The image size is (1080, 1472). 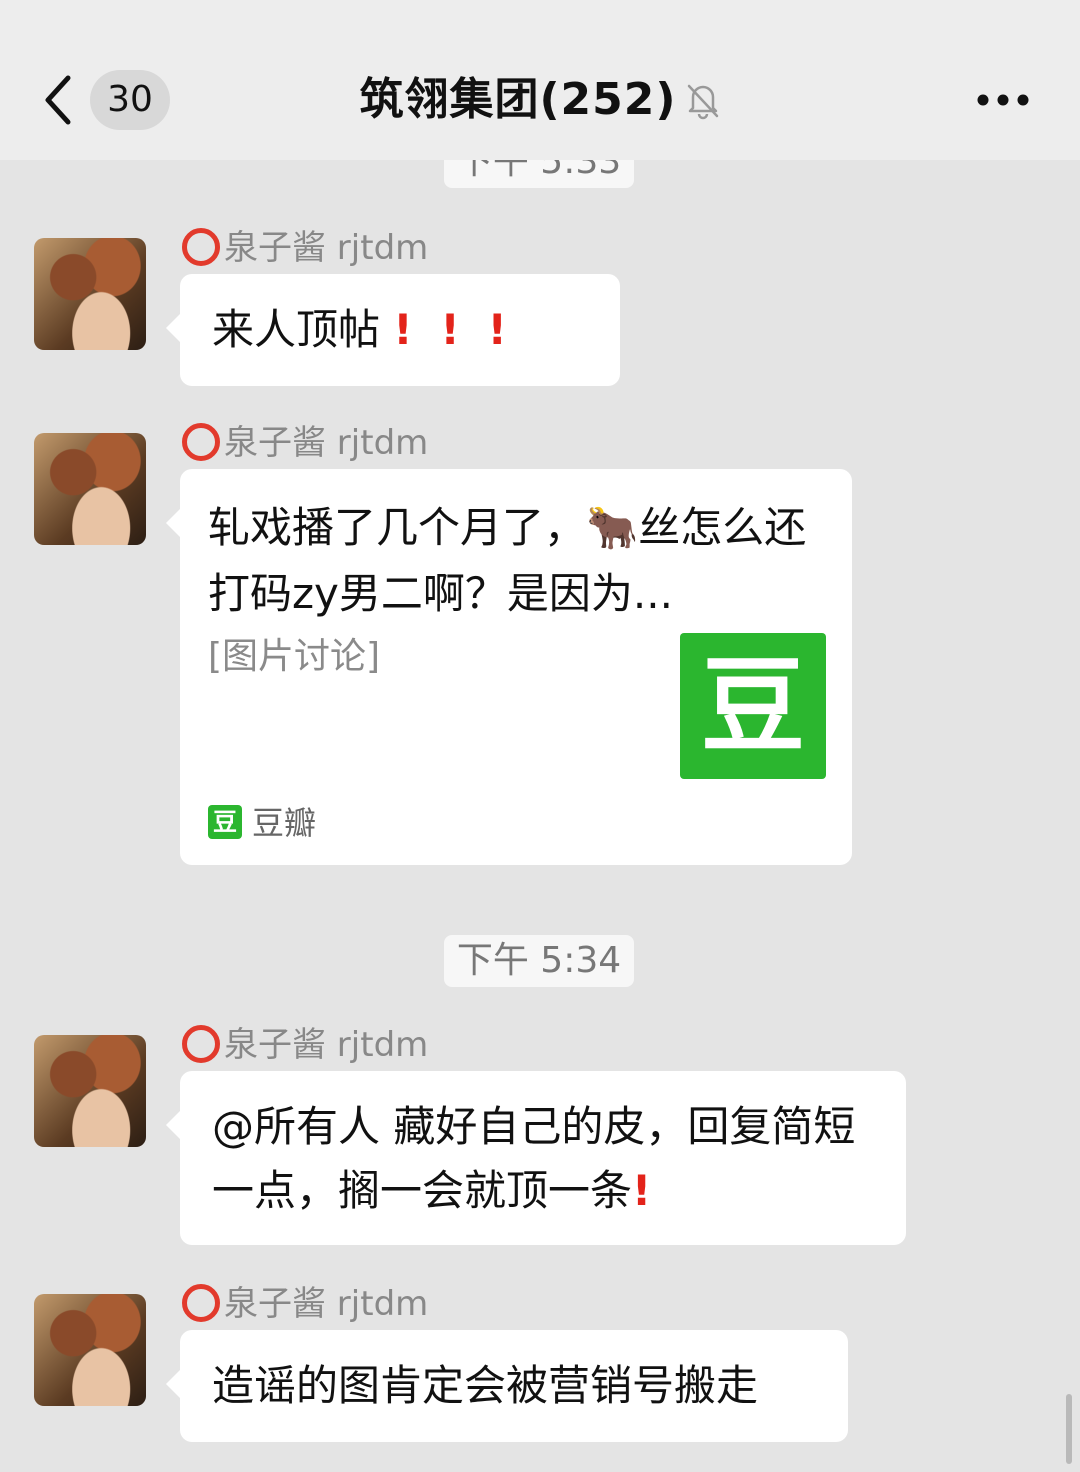 I want to click on message-text: 来人顶帖, so click(x=296, y=329).